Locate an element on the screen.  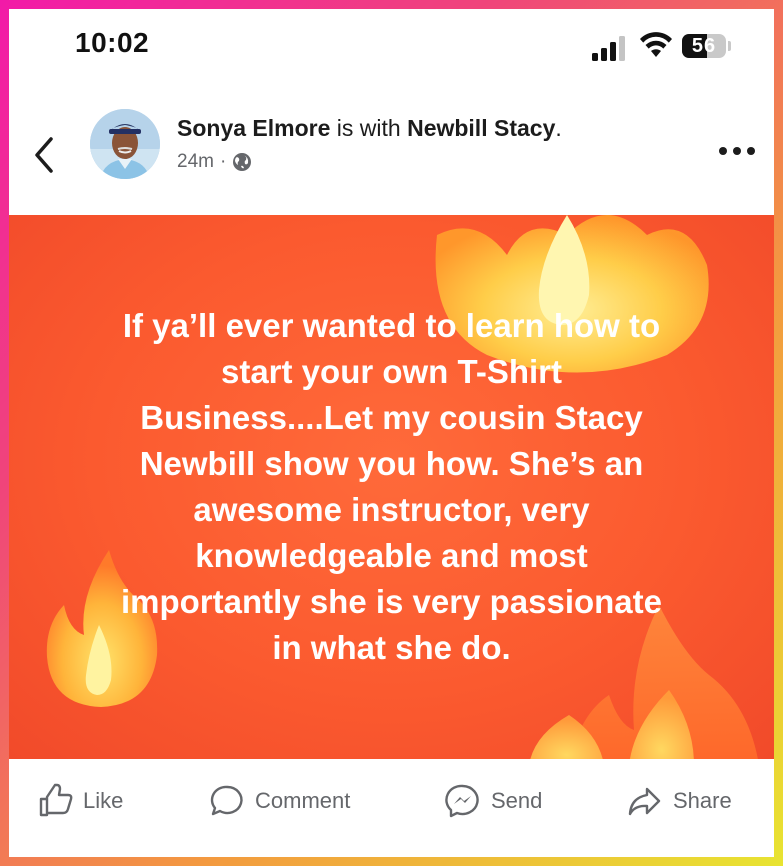
battery-level: 56 is located at coordinates (704, 46).